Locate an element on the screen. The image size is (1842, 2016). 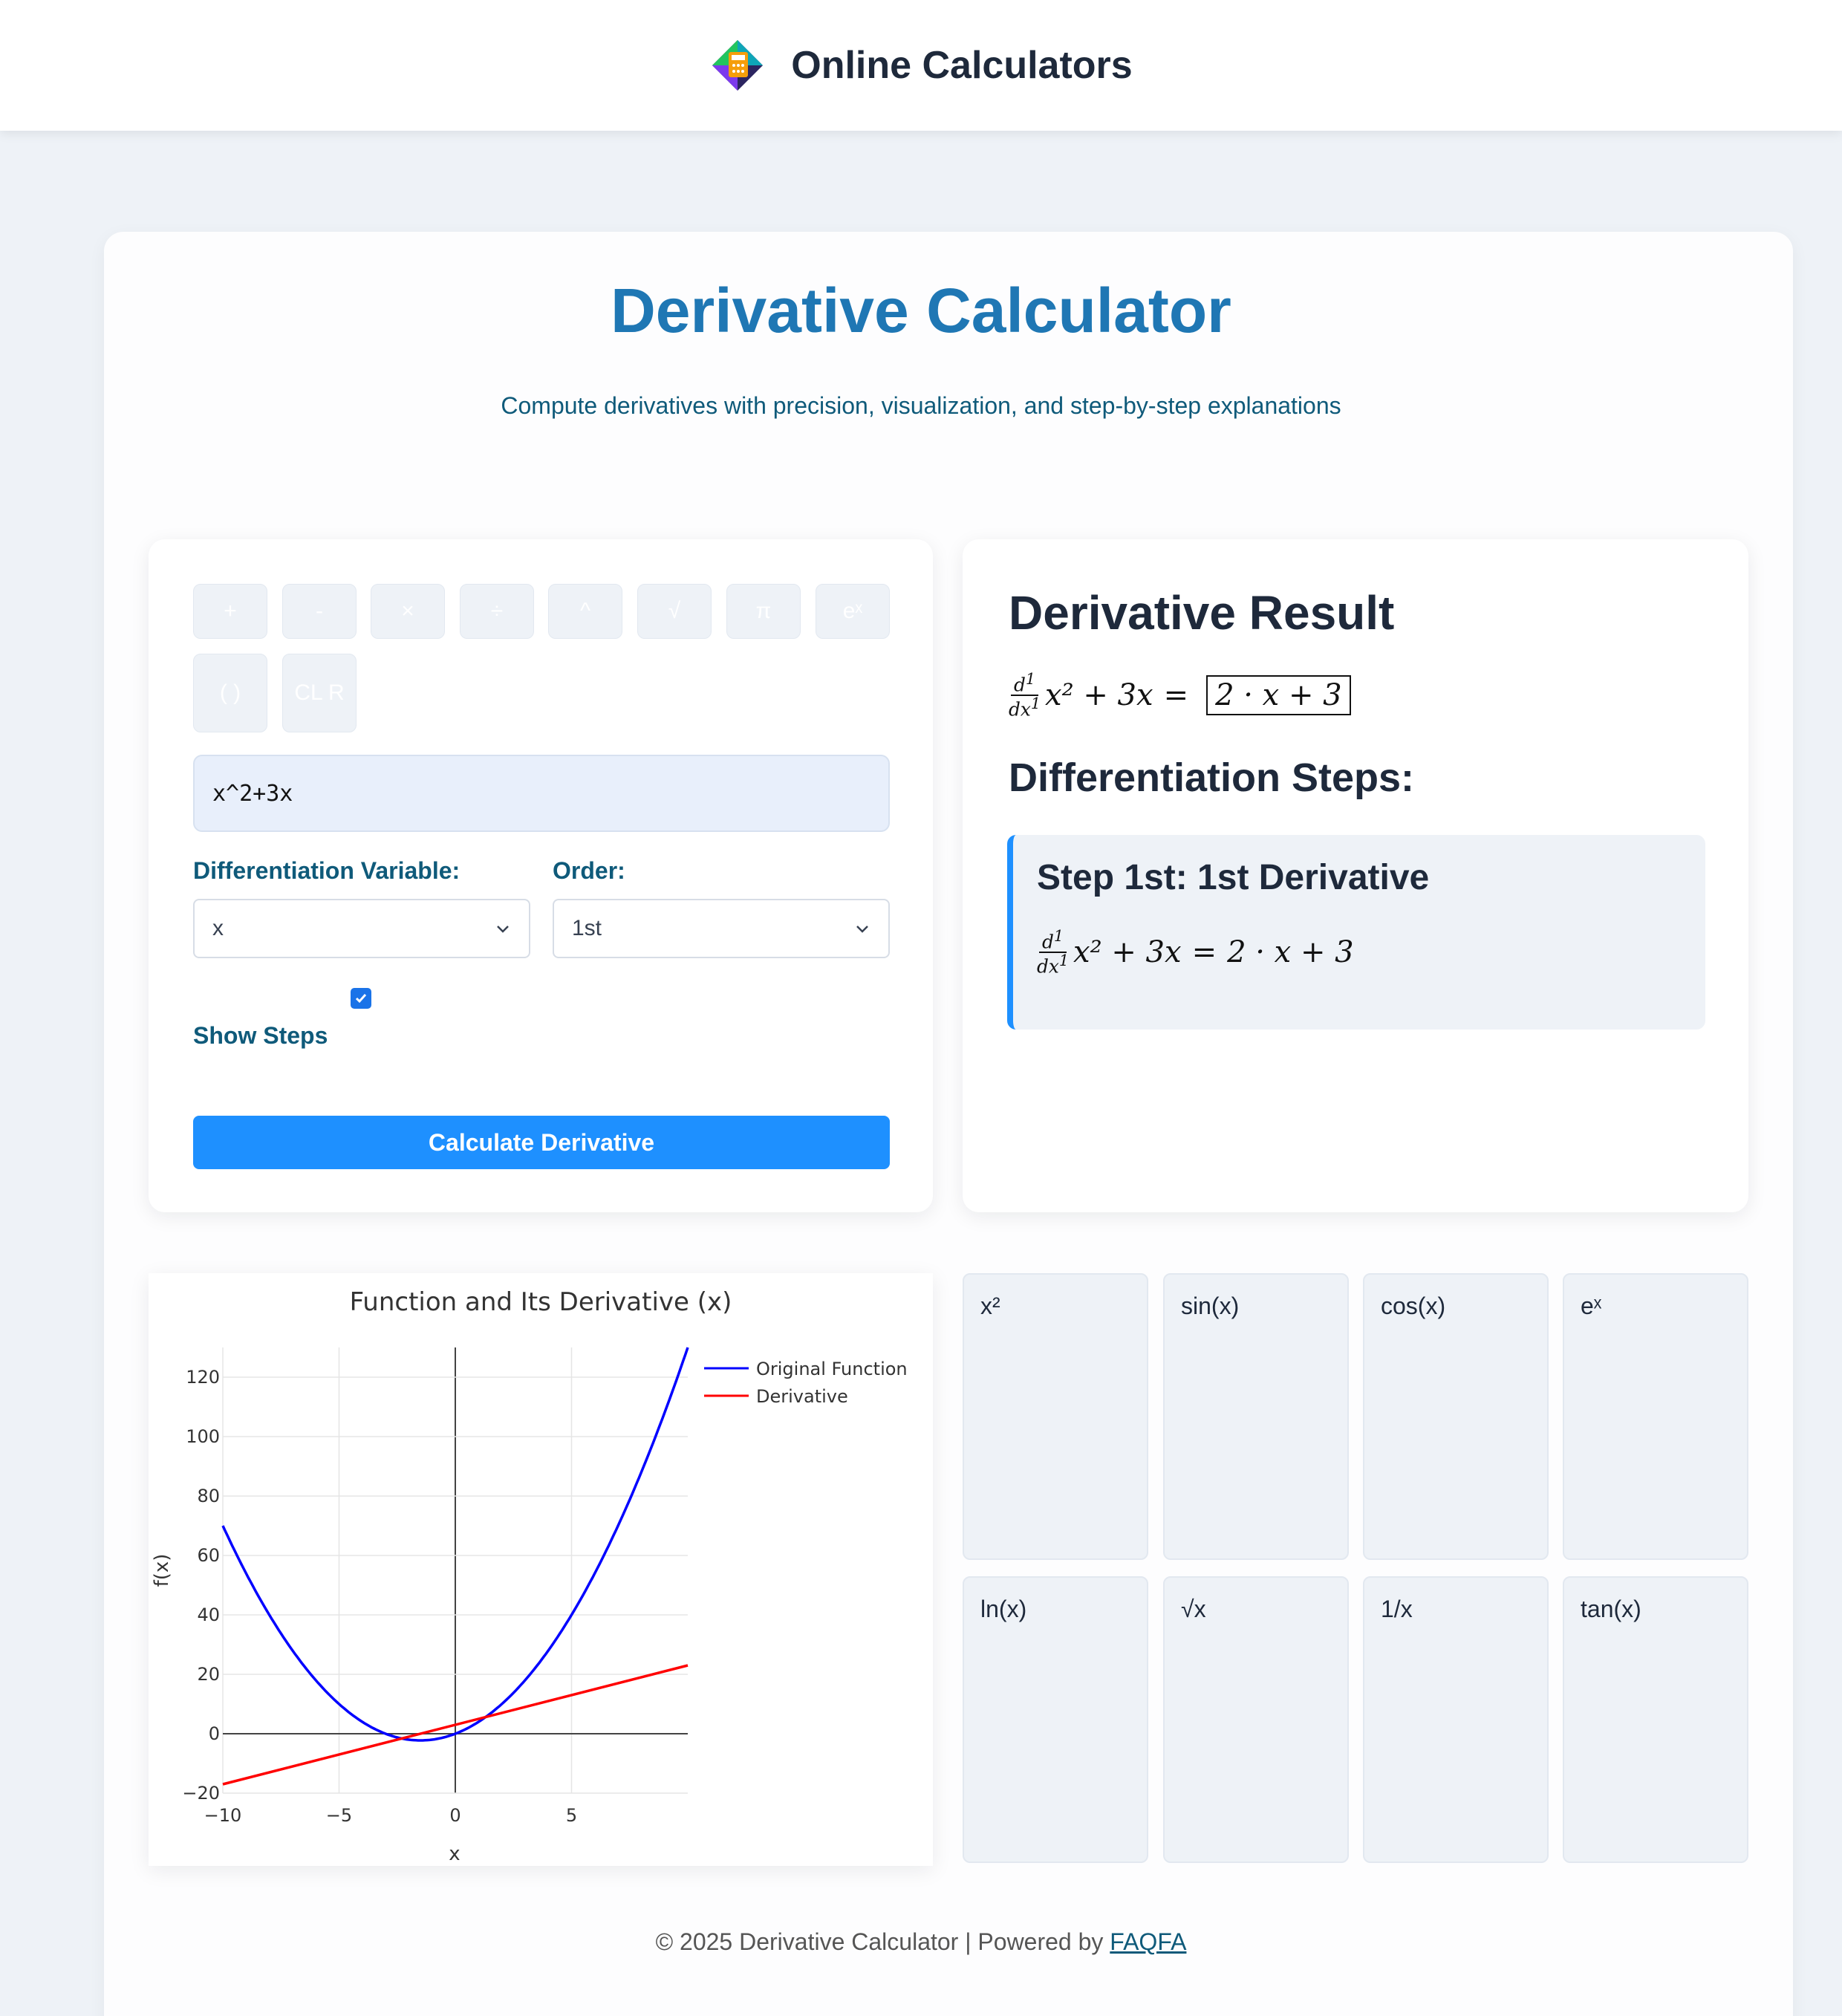
brand-link: Online Calculators is located at coordinates (921, 66).